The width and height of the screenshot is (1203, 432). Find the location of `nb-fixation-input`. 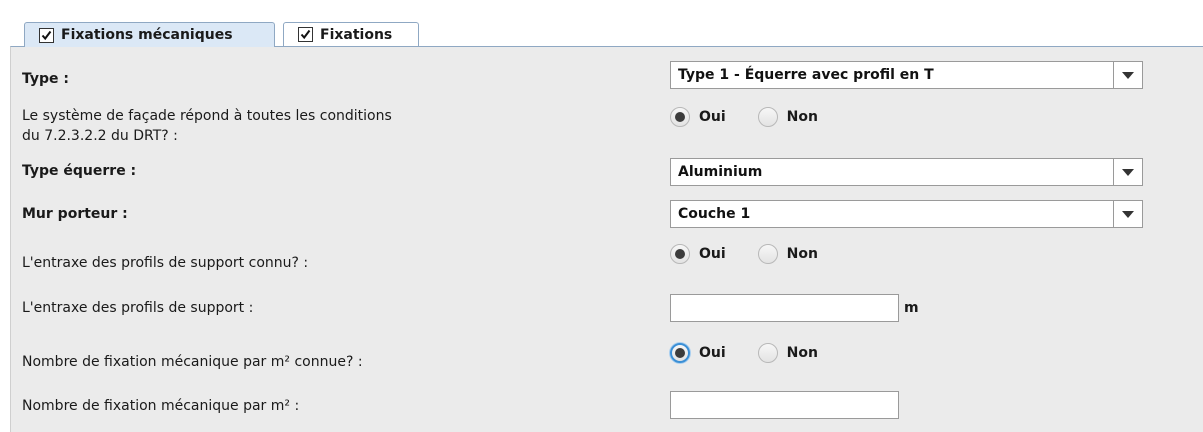

nb-fixation-input is located at coordinates (784, 405).